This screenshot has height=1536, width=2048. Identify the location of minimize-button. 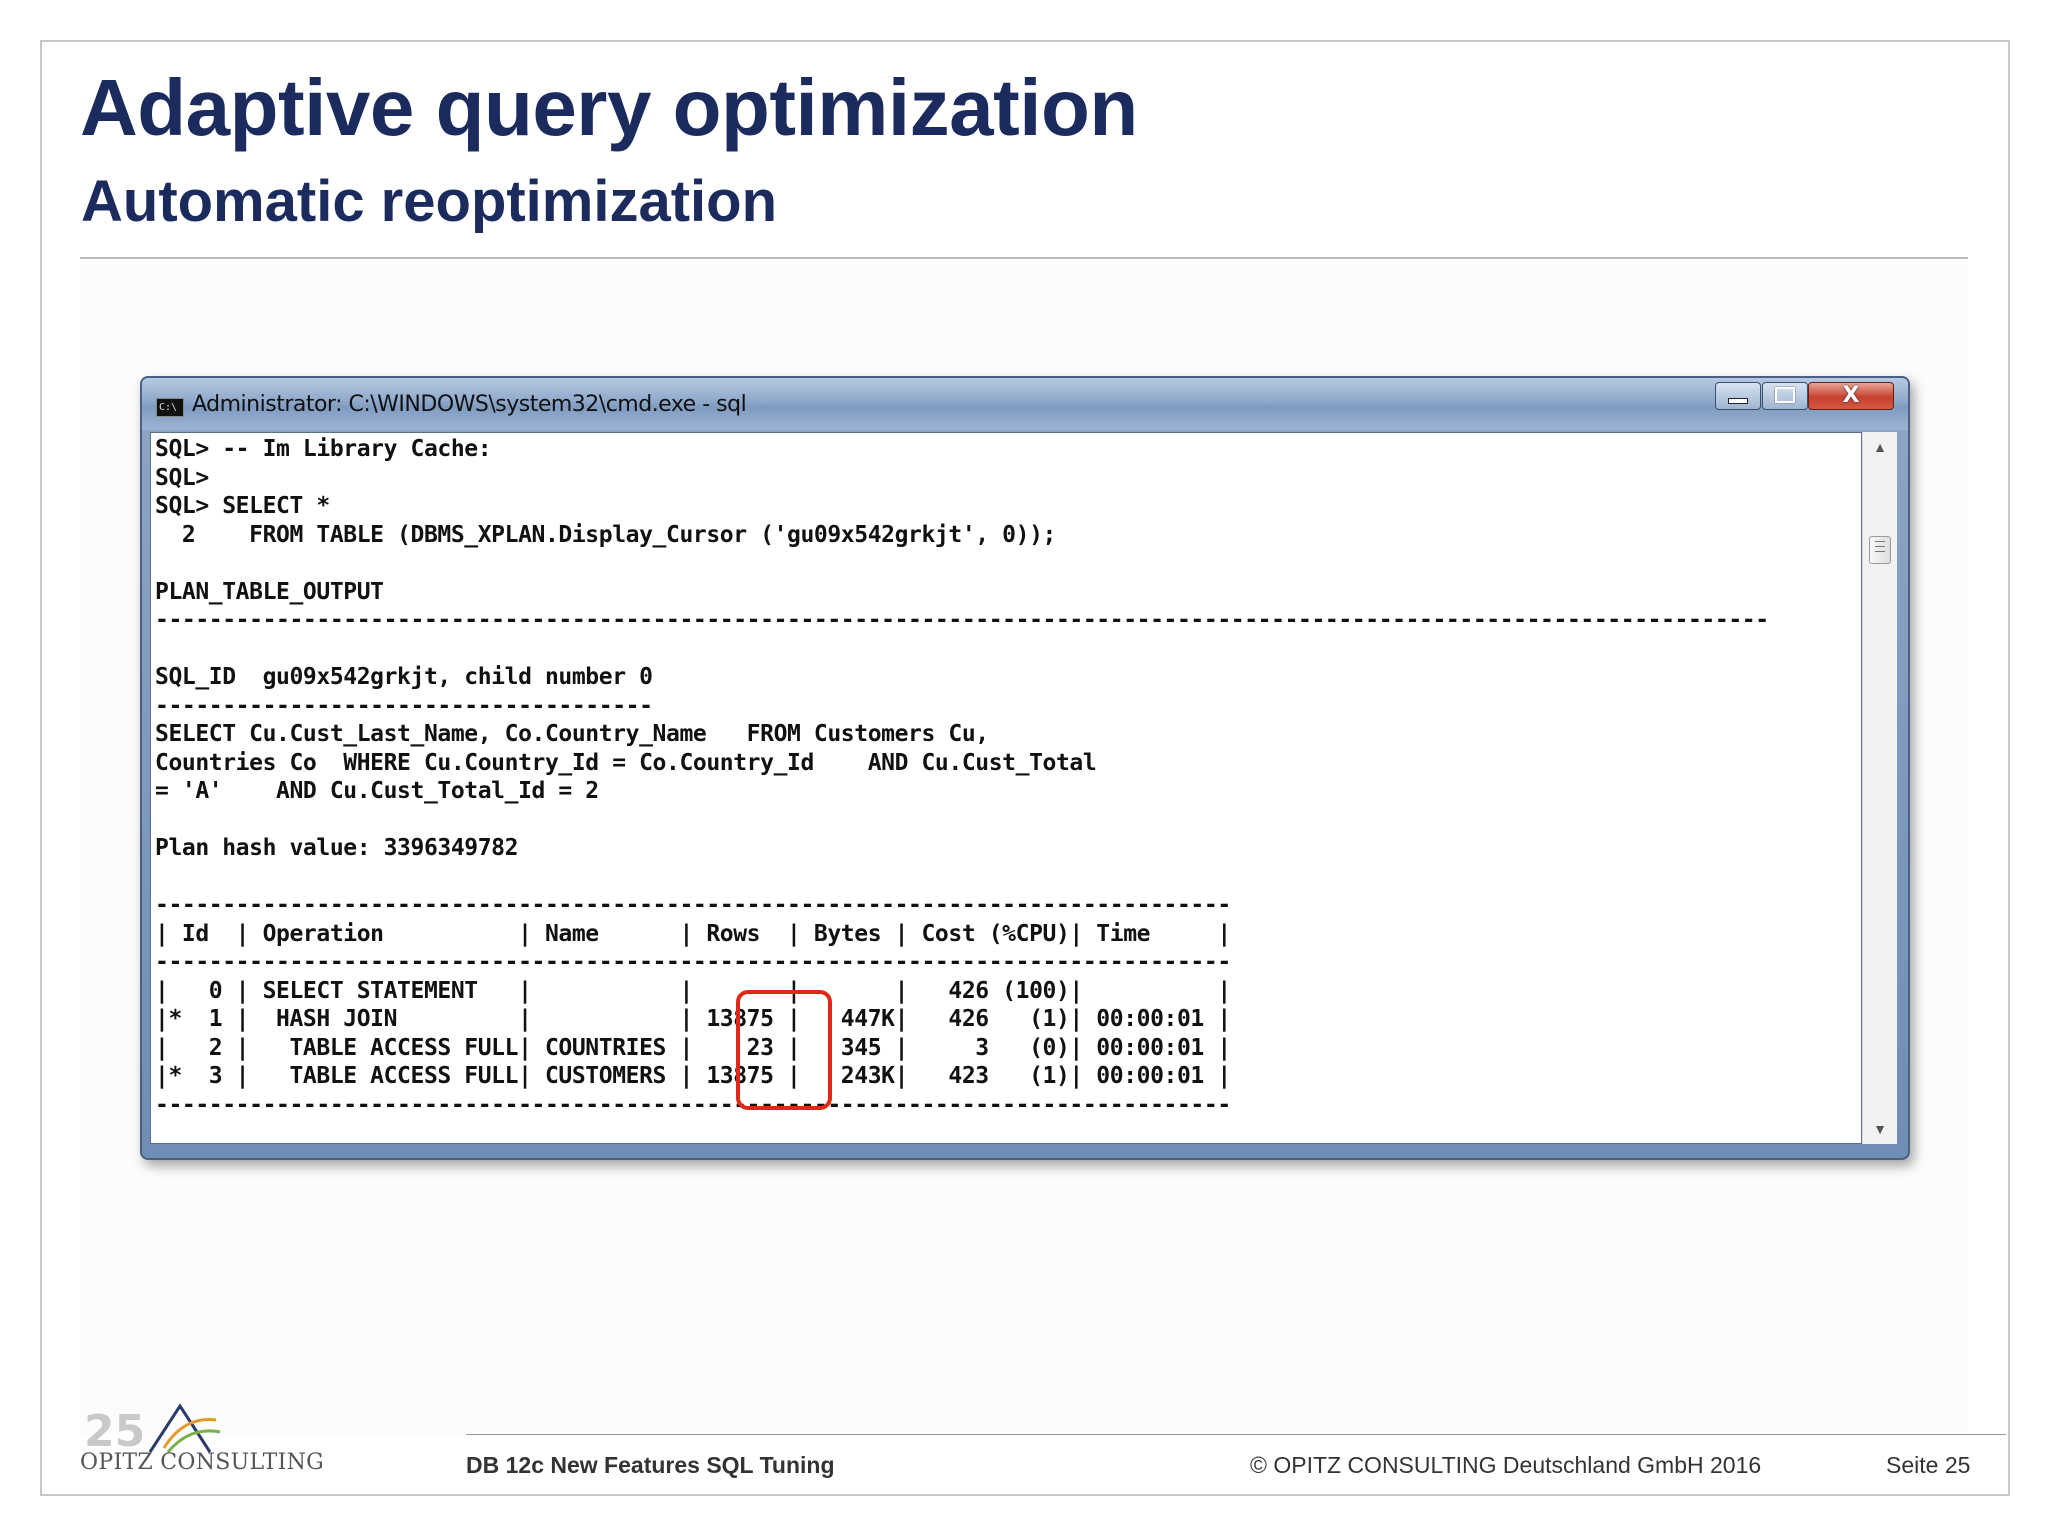
(1738, 396).